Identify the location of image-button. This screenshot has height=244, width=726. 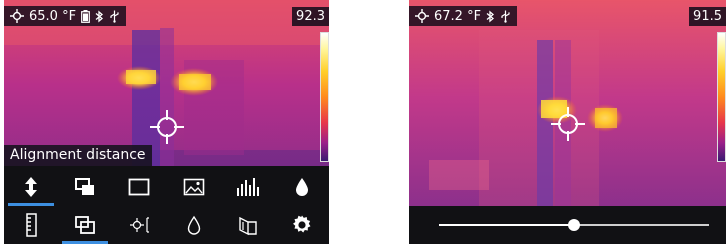
(193, 187).